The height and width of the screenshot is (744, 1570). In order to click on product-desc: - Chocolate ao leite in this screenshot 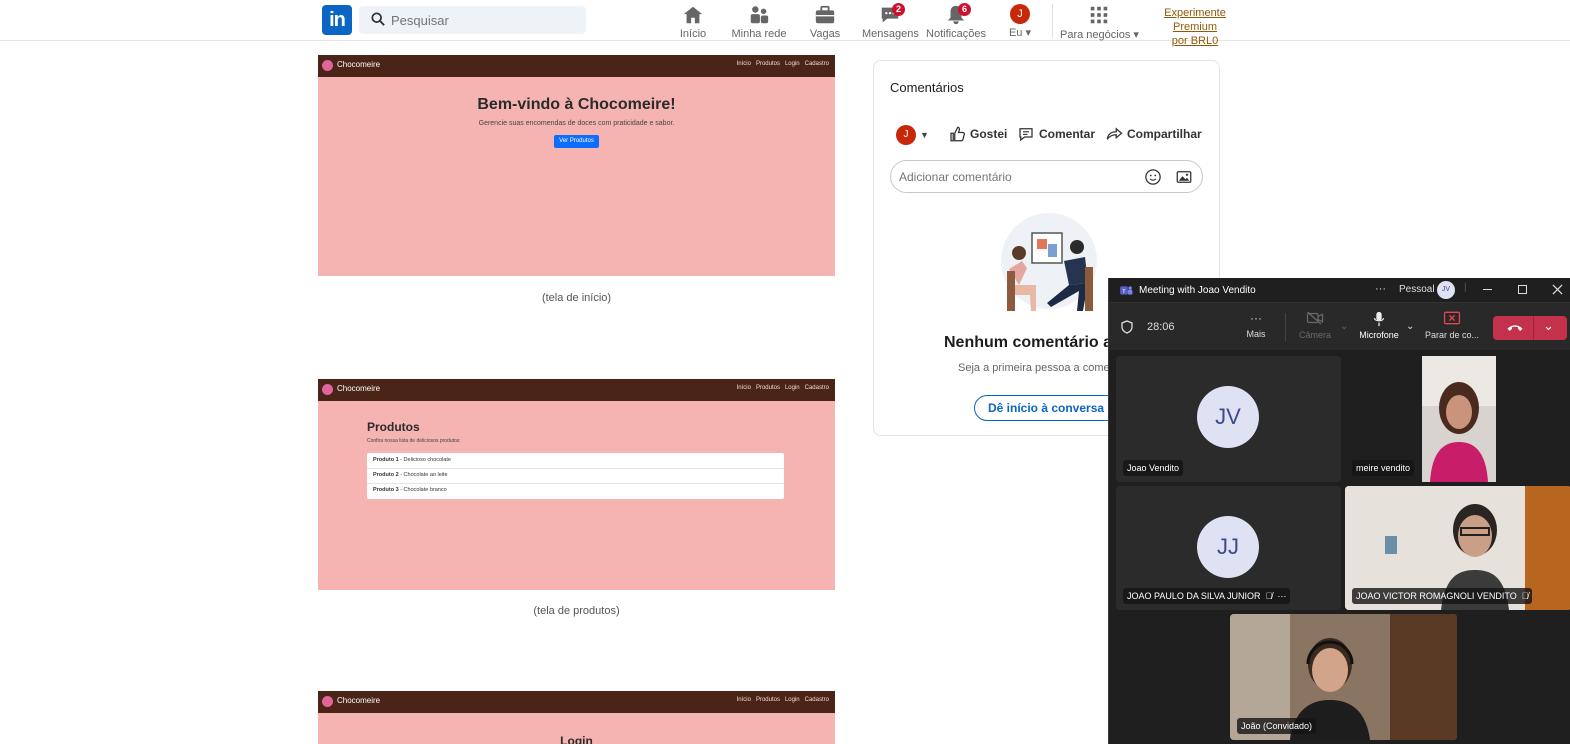, I will do `click(423, 475)`.